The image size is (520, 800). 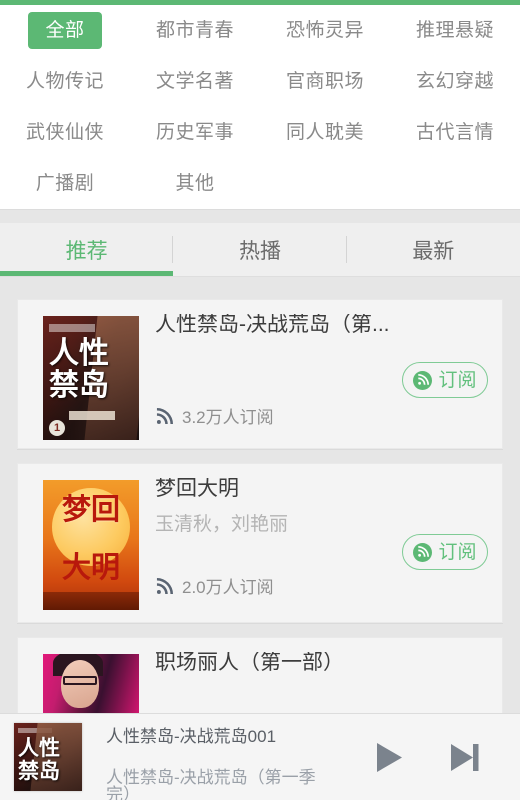 I want to click on list-item-body: 梦回大明 玉清秋，刘艳丽 2.0万人订阅 订阅, so click(x=321, y=545).